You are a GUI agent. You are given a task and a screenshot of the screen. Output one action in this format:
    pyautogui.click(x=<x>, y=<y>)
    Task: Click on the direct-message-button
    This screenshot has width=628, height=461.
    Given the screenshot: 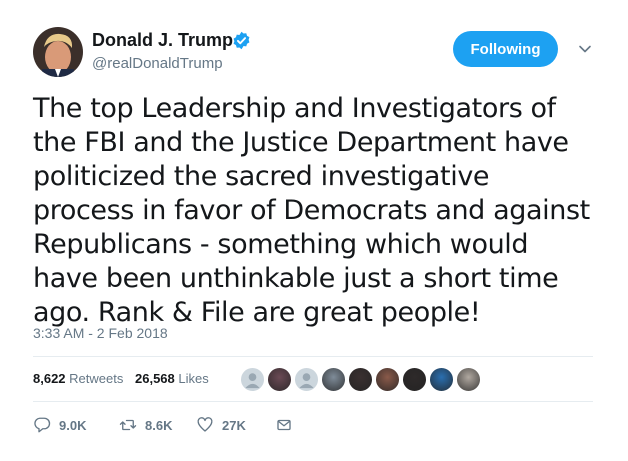 What is the action you would take?
    pyautogui.click(x=288, y=425)
    